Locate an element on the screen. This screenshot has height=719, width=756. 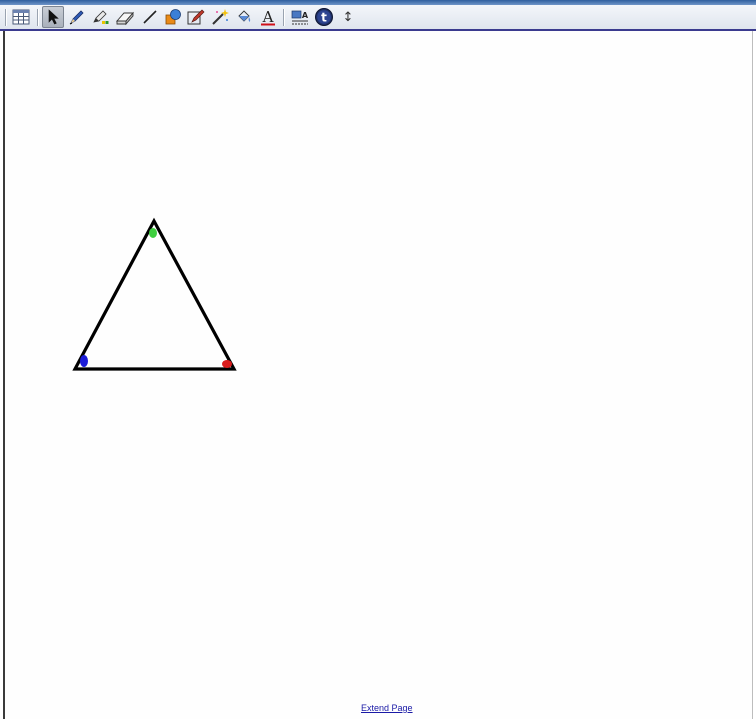
extend-page-link: Extend Page is located at coordinates (387, 708).